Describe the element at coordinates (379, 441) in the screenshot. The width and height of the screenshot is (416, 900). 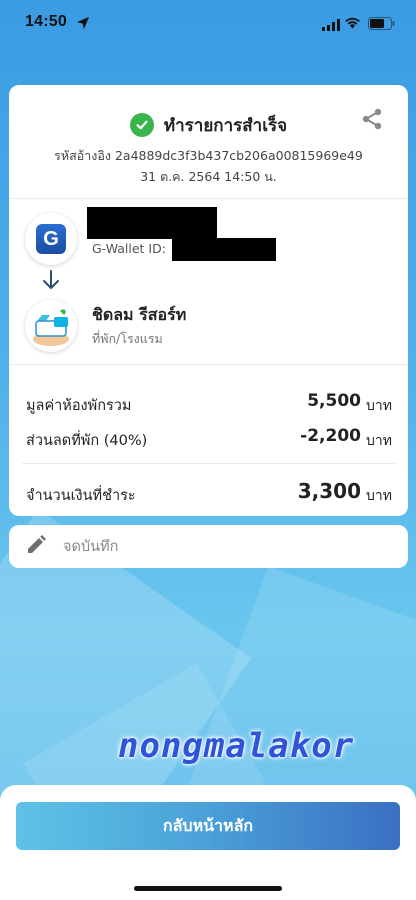
I see `discount-unit: บาท` at that location.